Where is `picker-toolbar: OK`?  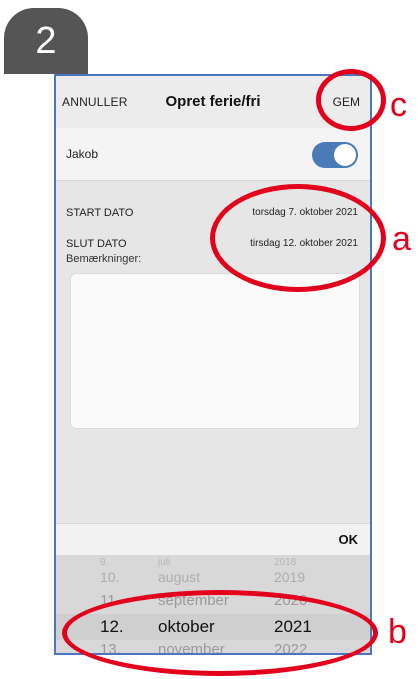
picker-toolbar: OK is located at coordinates (213, 539).